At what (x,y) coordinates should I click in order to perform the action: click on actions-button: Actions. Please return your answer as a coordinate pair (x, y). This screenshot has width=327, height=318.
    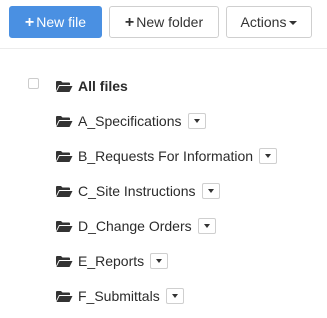
    Looking at the image, I should click on (269, 22).